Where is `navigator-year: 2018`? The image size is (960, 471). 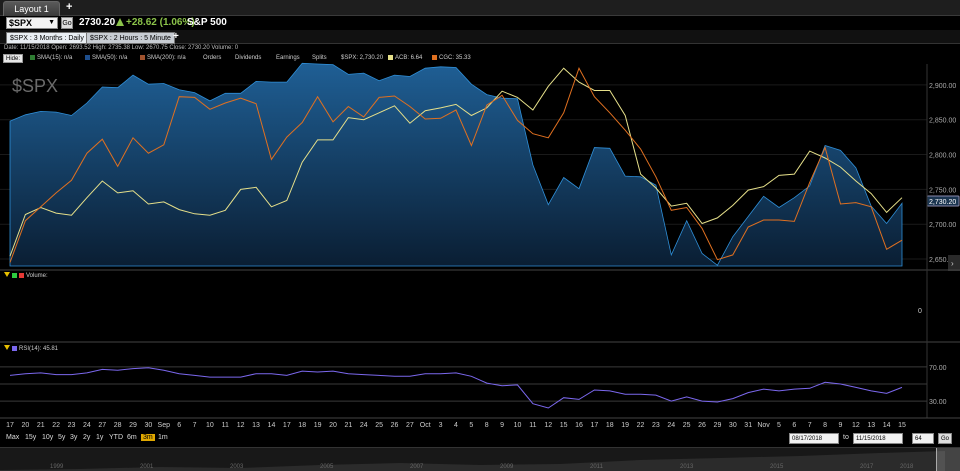
navigator-year: 2018 is located at coordinates (907, 467).